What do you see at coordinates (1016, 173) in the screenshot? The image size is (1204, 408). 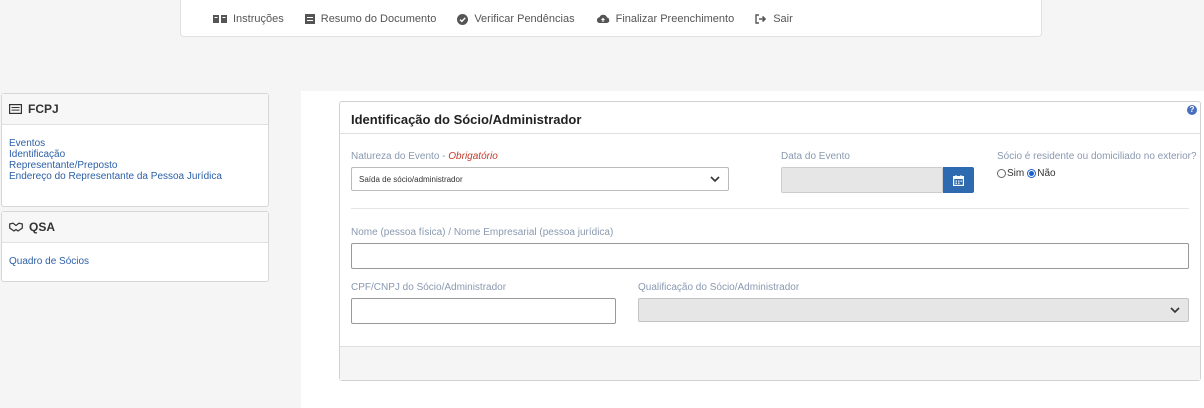 I see `radio-sim-label: Sim` at bounding box center [1016, 173].